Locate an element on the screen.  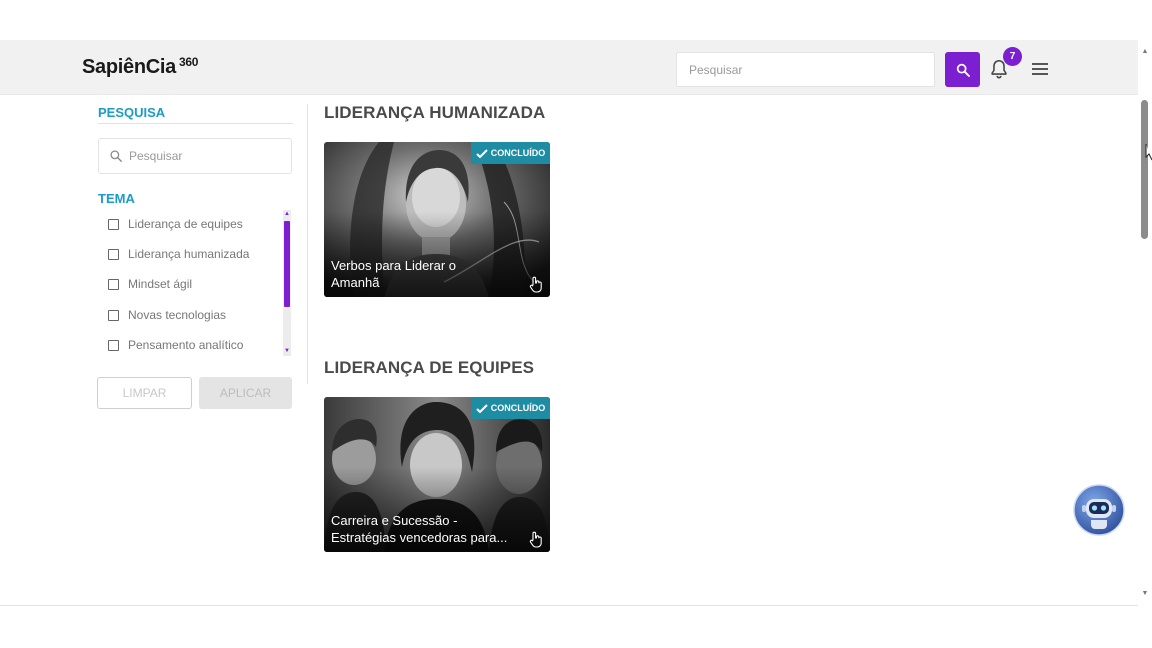
tema-option-label: Liderança humanizada is located at coordinates (189, 254).